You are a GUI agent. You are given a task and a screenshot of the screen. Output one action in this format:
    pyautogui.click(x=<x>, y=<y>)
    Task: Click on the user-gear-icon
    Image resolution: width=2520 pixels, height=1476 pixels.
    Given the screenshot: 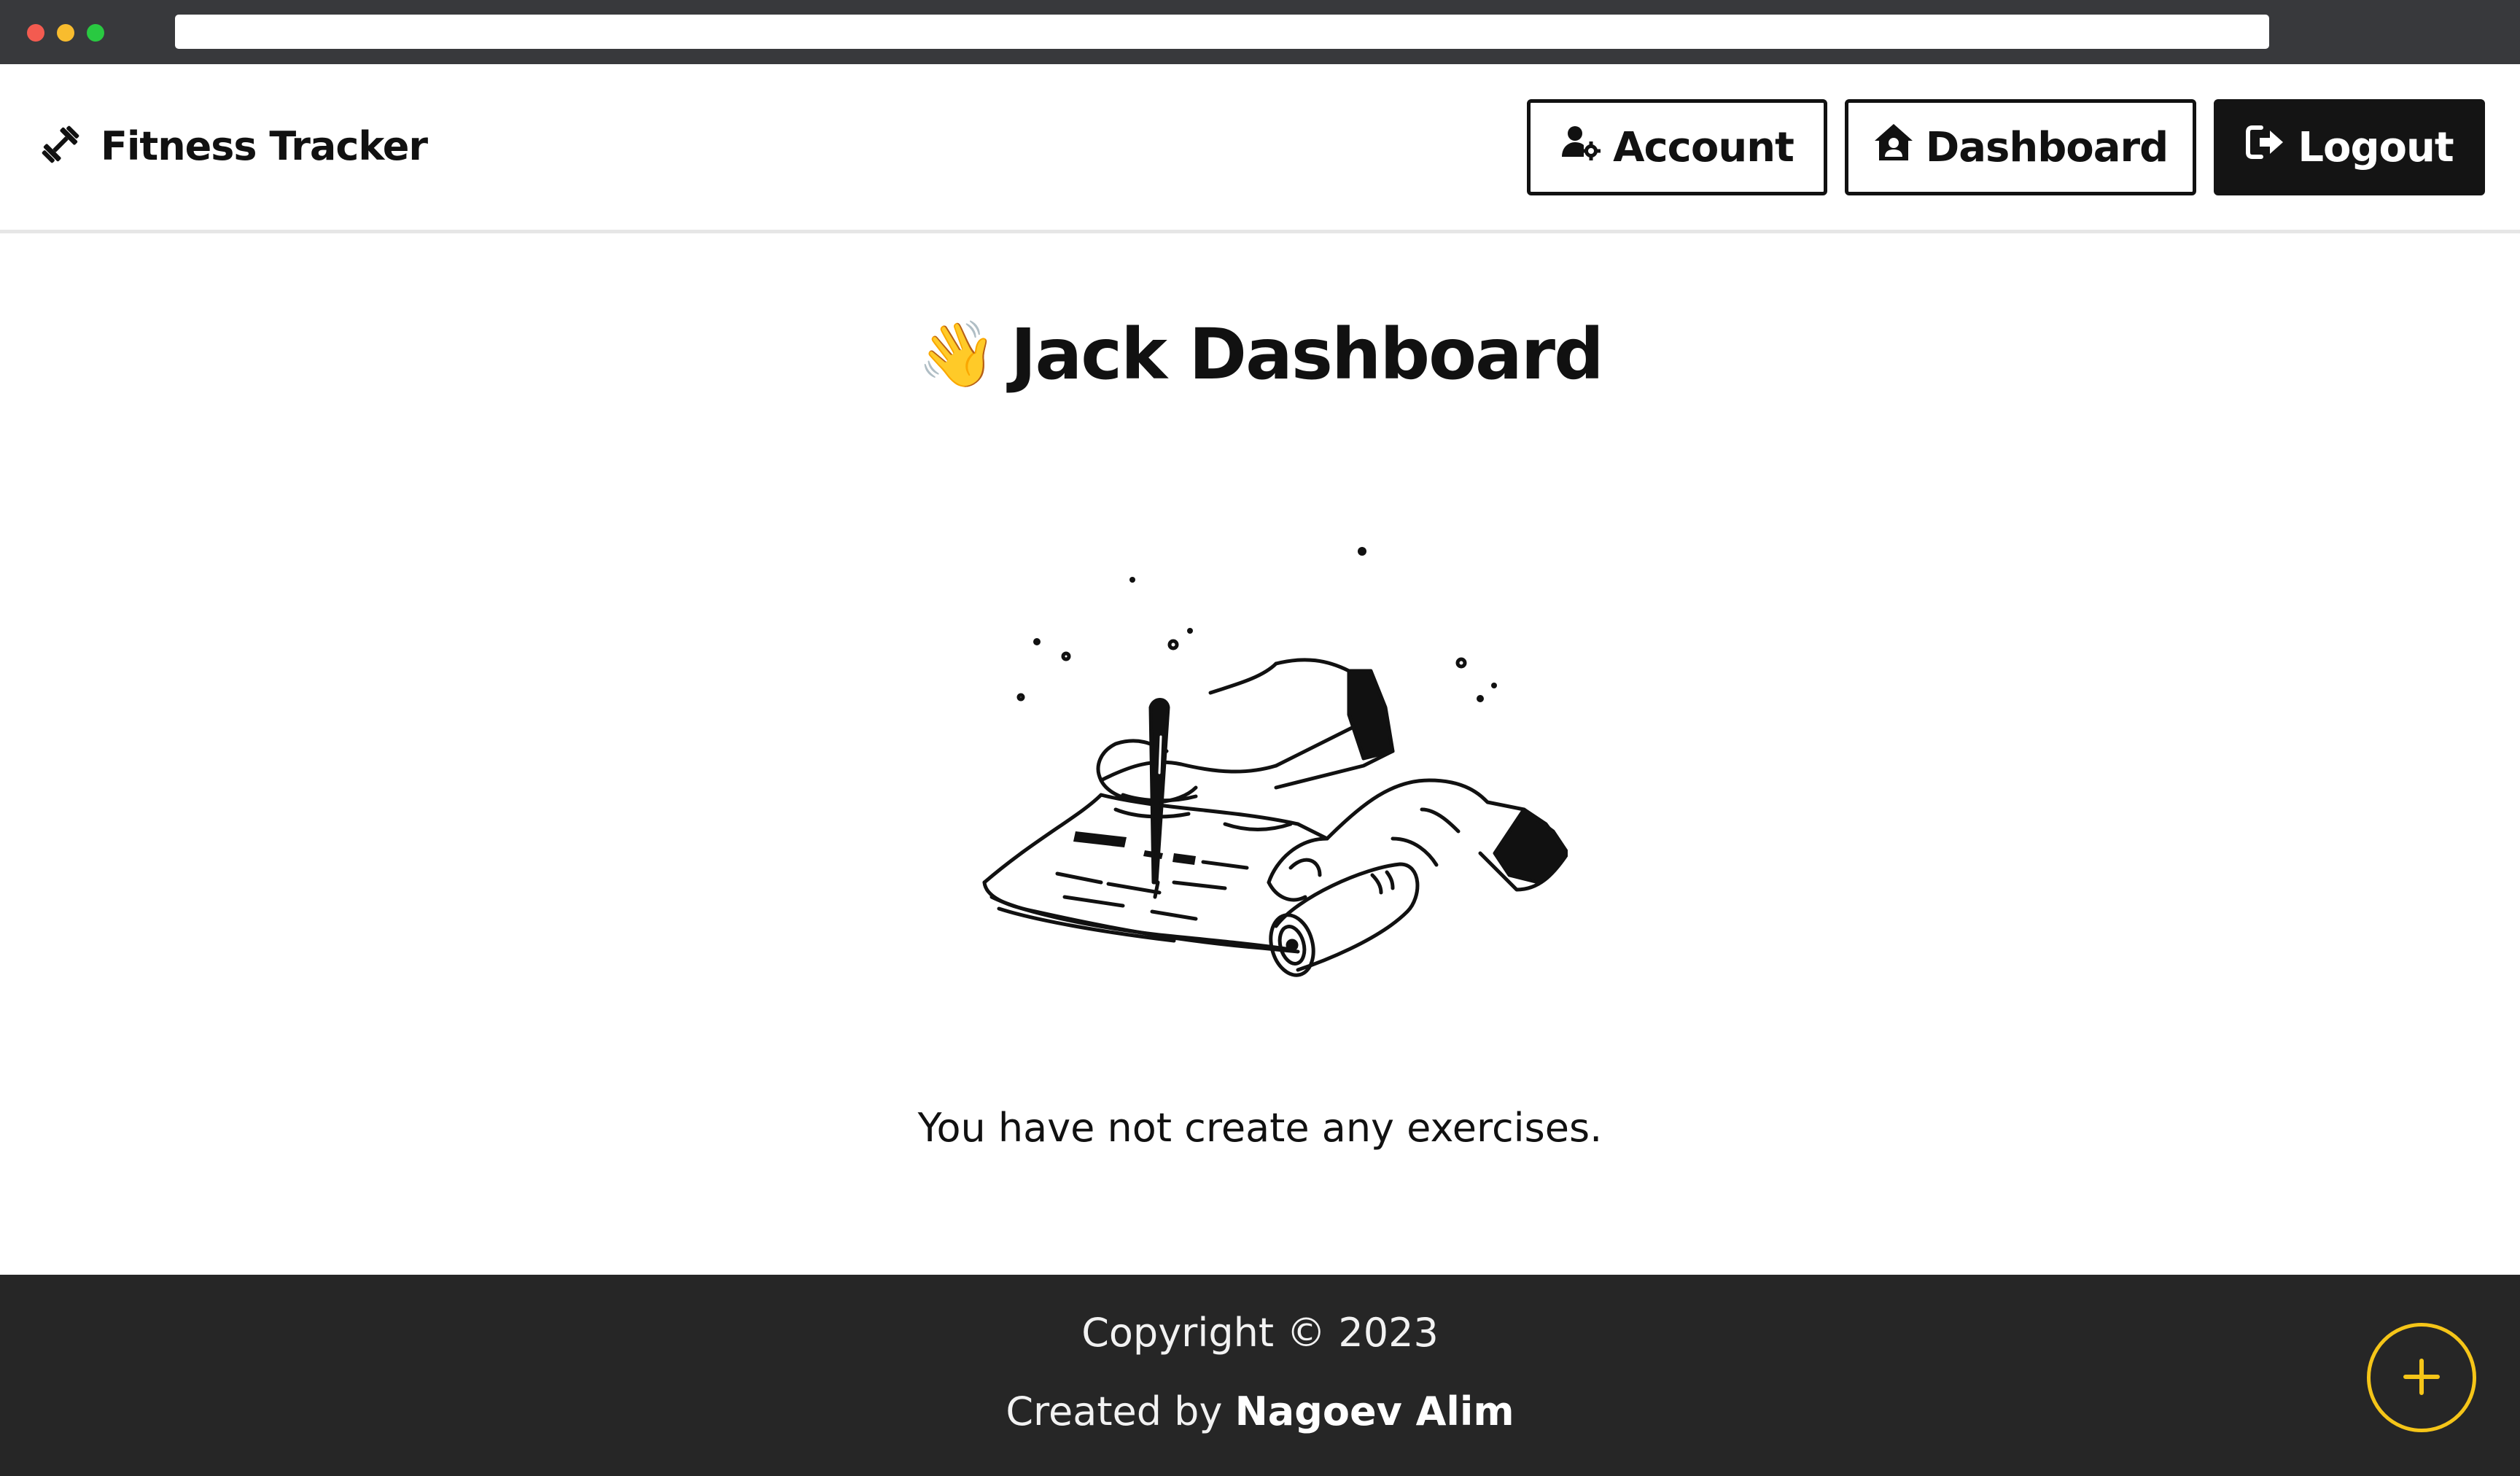 What is the action you would take?
    pyautogui.click(x=1580, y=147)
    